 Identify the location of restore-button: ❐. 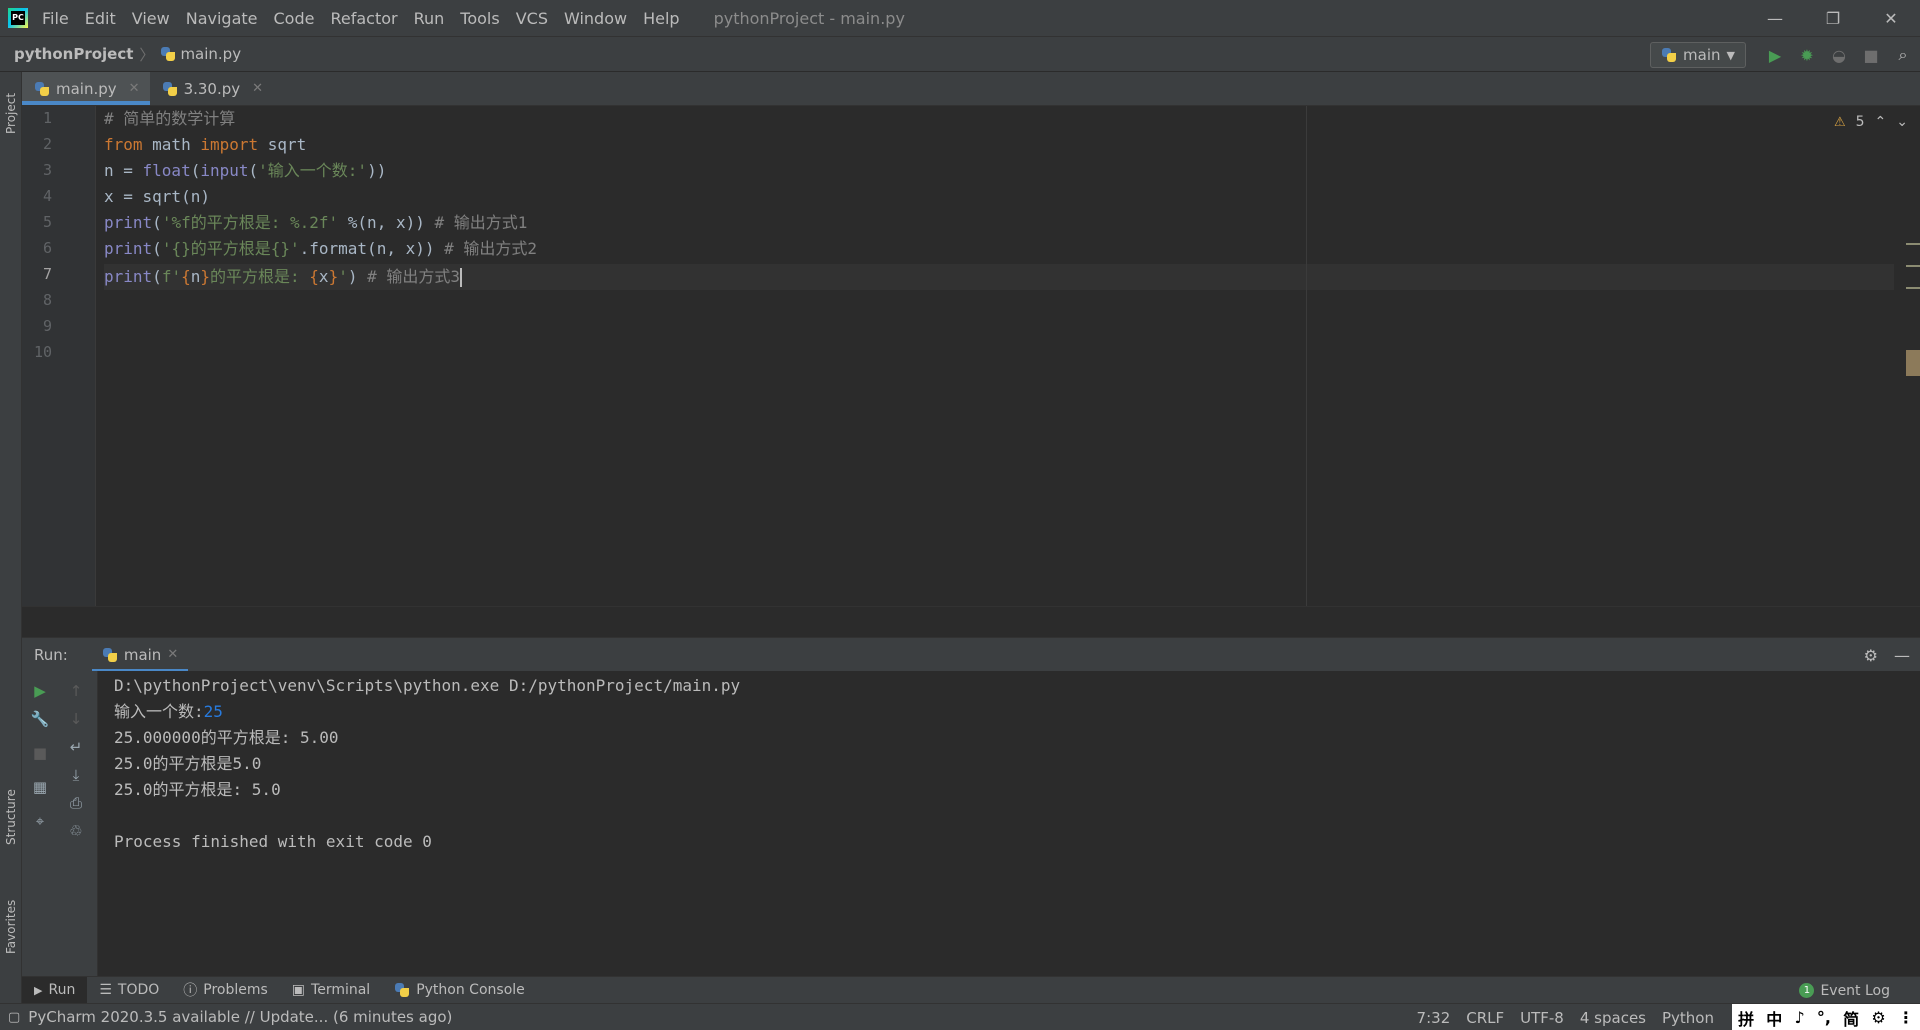
(1833, 18).